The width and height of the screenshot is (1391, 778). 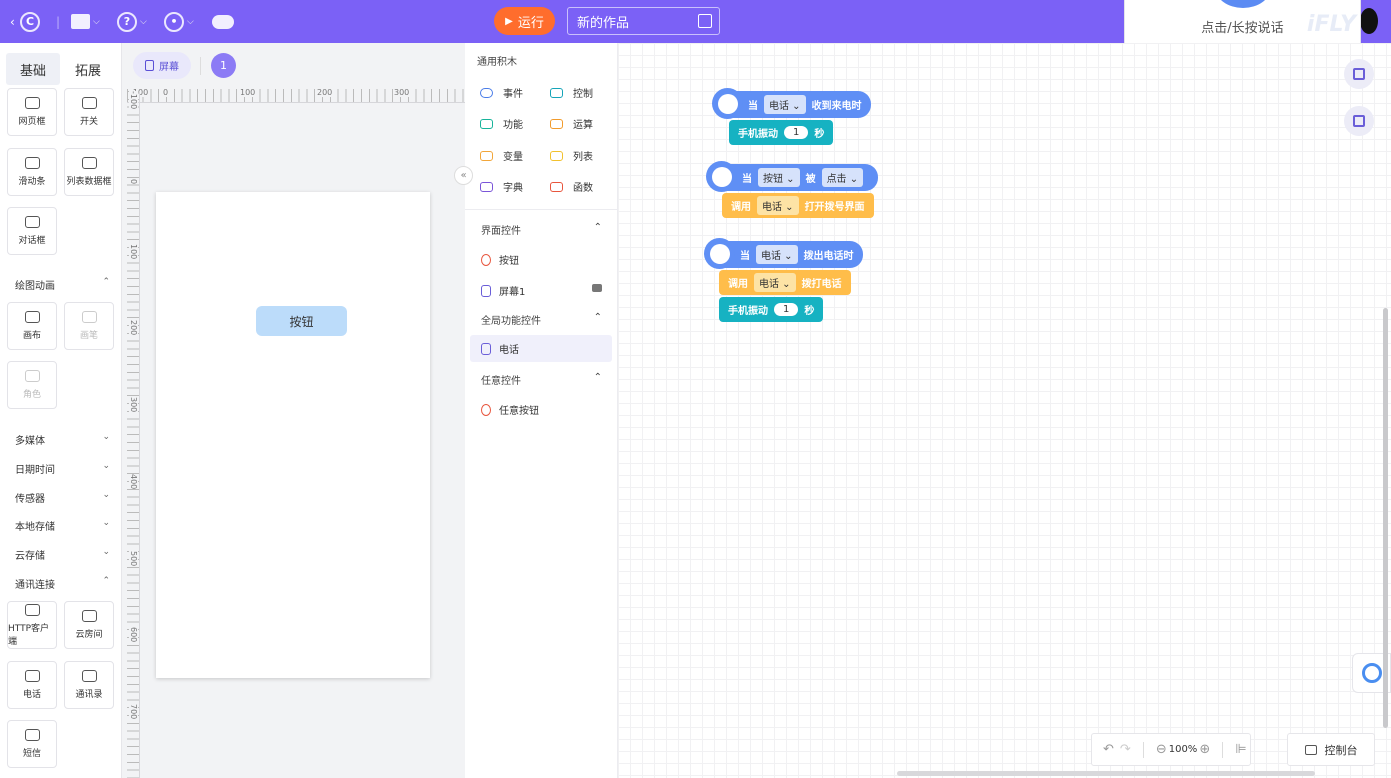 I want to click on collapse-panel-icon: «, so click(x=463, y=175).